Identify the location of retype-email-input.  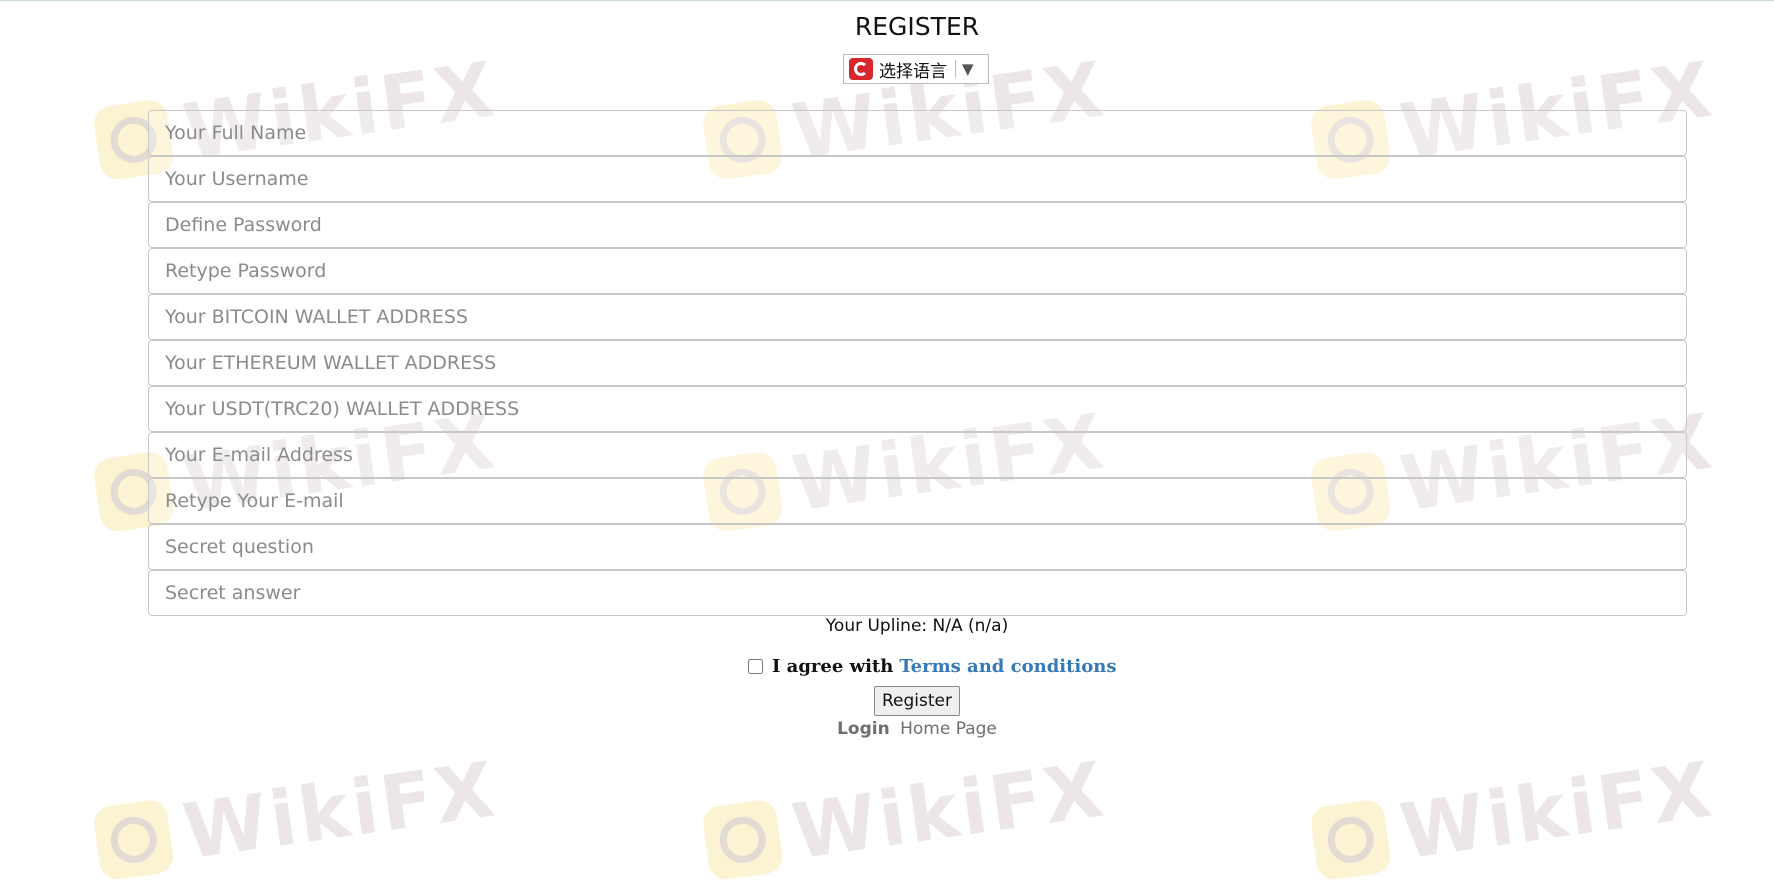
(917, 501).